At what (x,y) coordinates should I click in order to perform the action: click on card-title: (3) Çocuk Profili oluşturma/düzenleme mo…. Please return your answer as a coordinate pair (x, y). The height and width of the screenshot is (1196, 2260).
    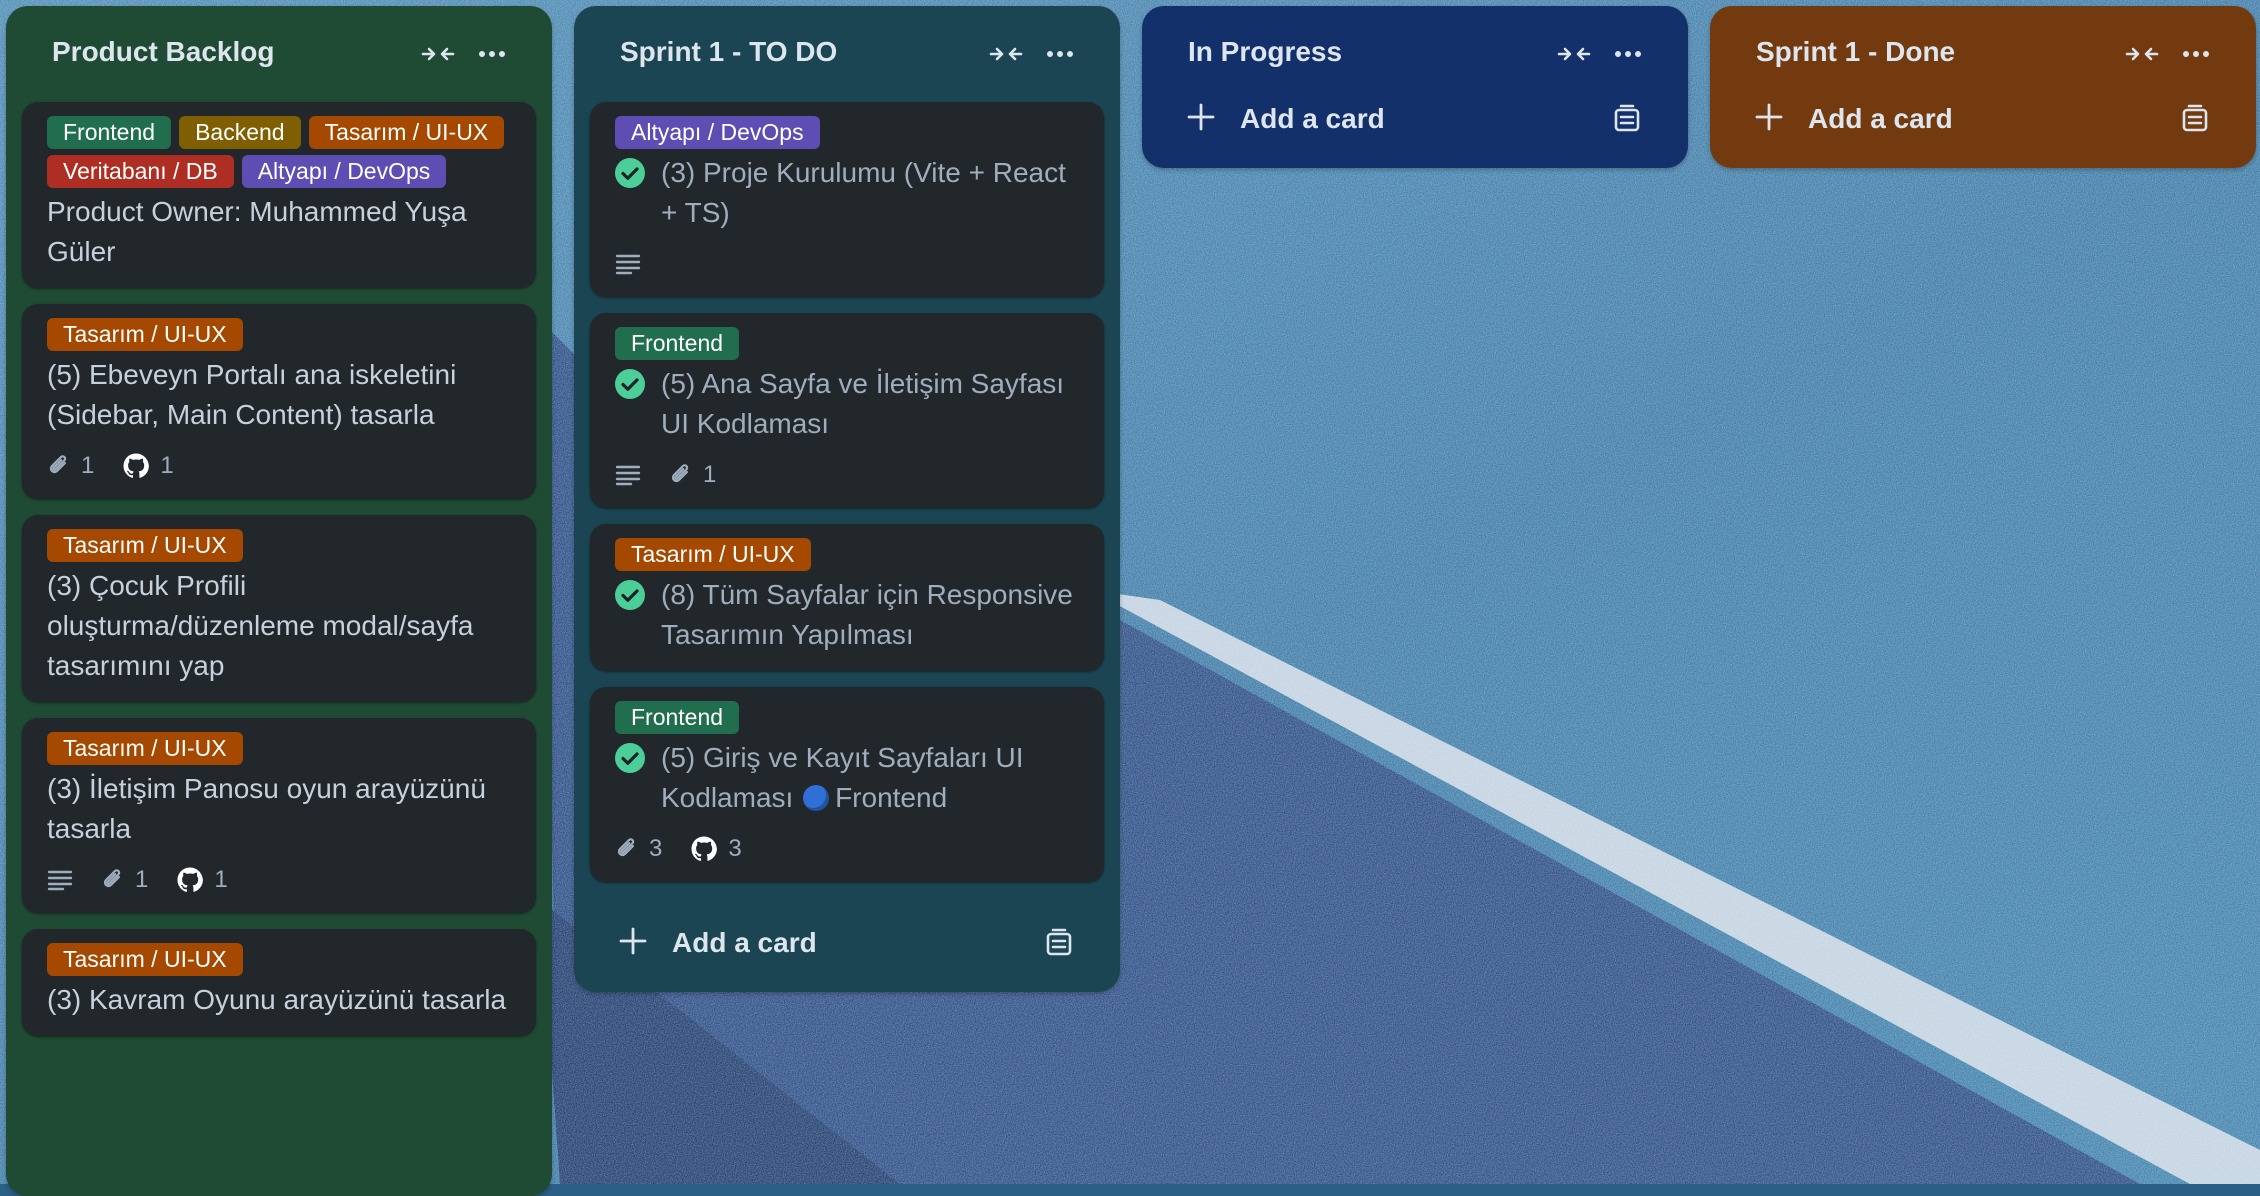
    Looking at the image, I should click on (282, 626).